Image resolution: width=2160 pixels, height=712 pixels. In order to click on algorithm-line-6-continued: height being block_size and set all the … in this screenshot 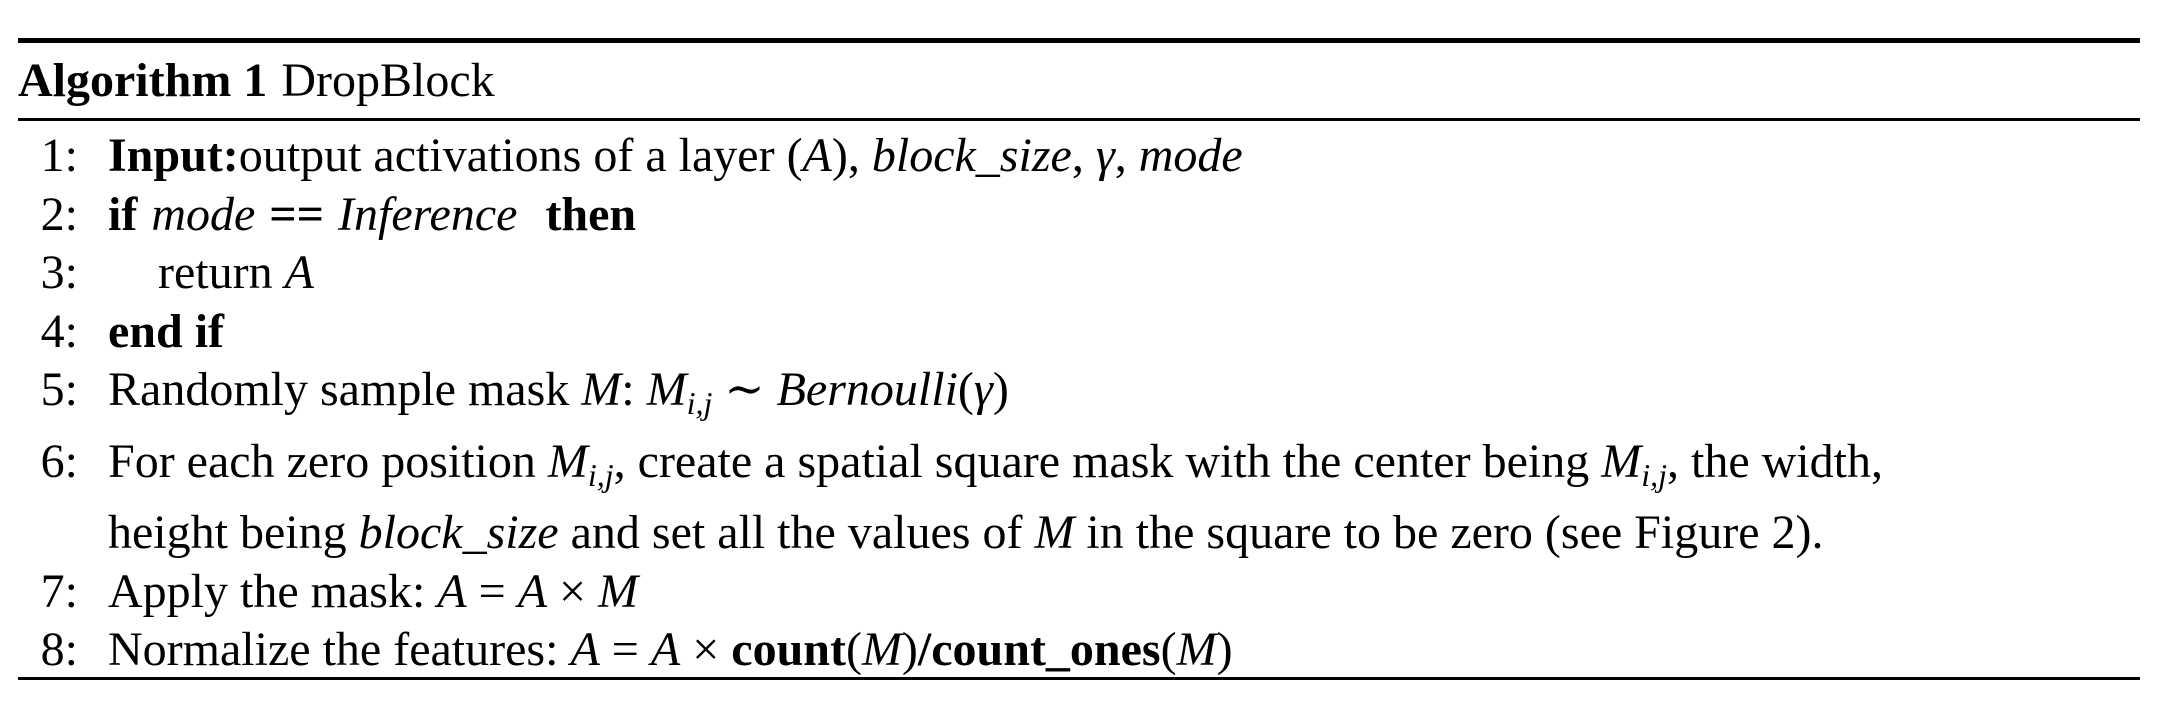, I will do `click(1079, 533)`.